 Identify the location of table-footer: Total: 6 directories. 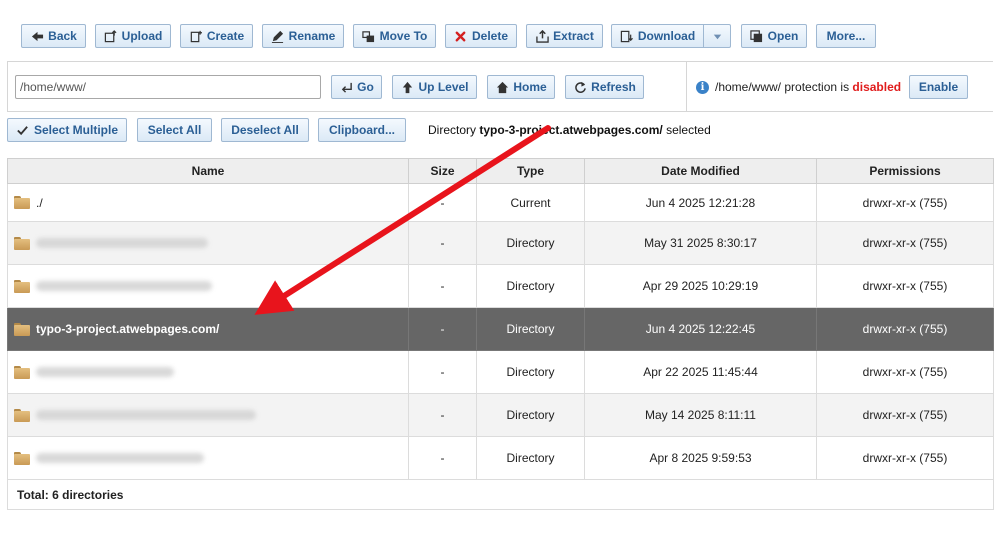
(500, 494).